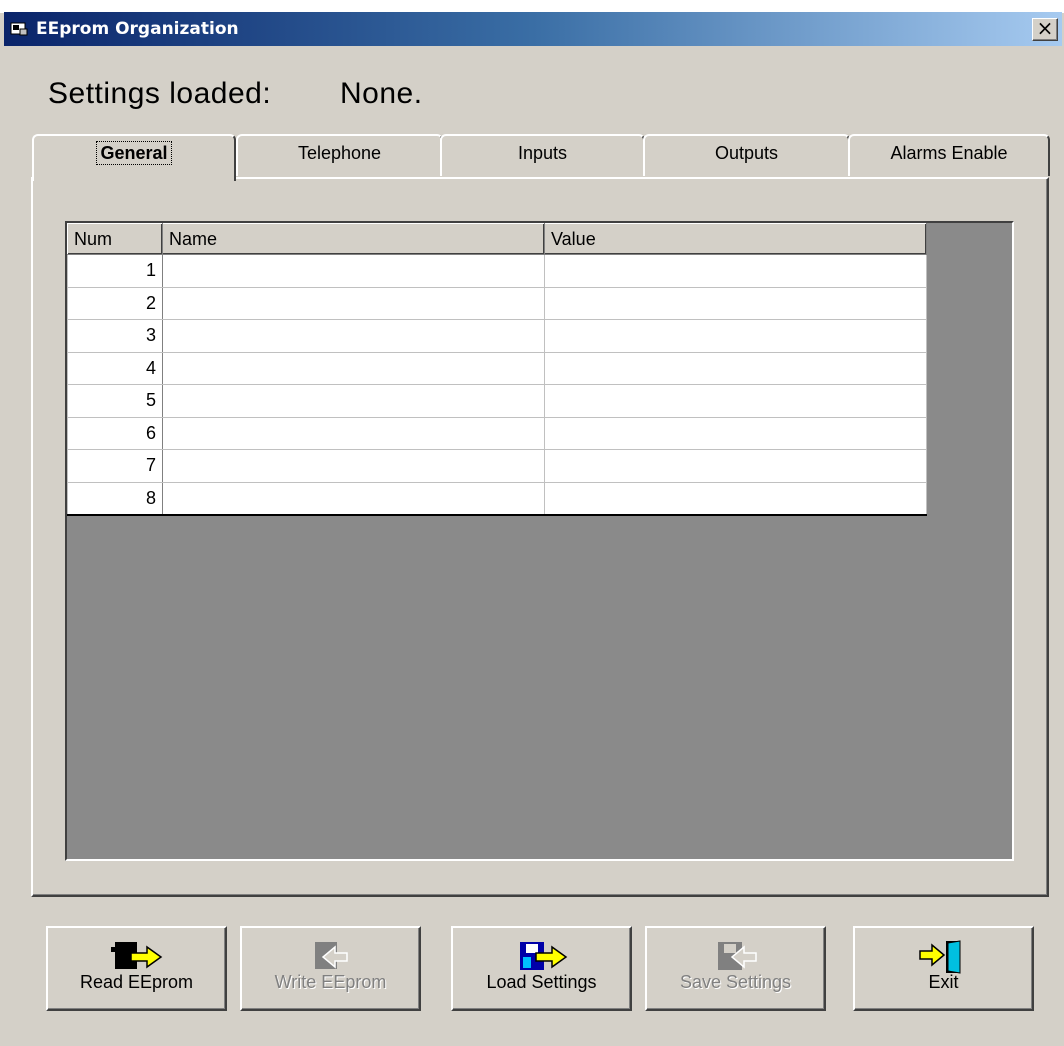 The image size is (1064, 1046). What do you see at coordinates (115, 466) in the screenshot?
I see `cell-num: 7` at bounding box center [115, 466].